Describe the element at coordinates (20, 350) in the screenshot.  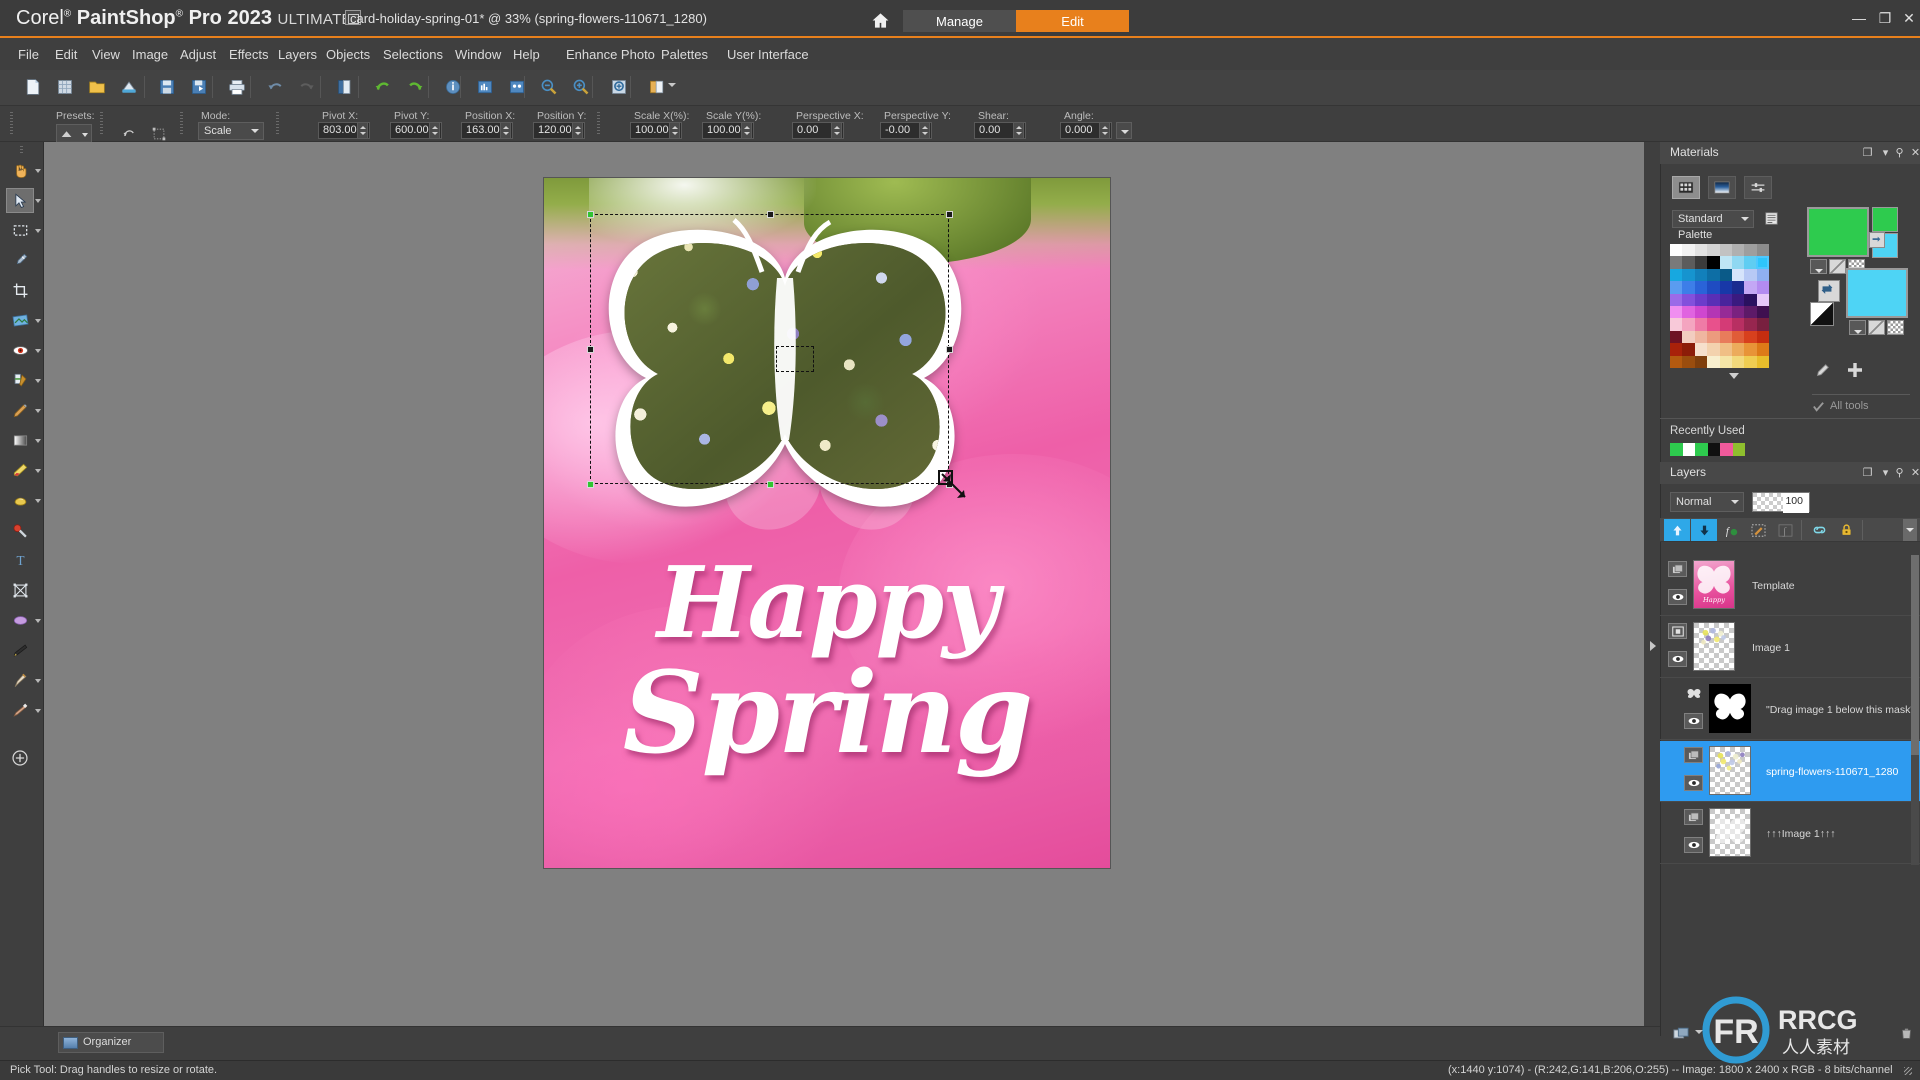
I see `red-eye-tool` at that location.